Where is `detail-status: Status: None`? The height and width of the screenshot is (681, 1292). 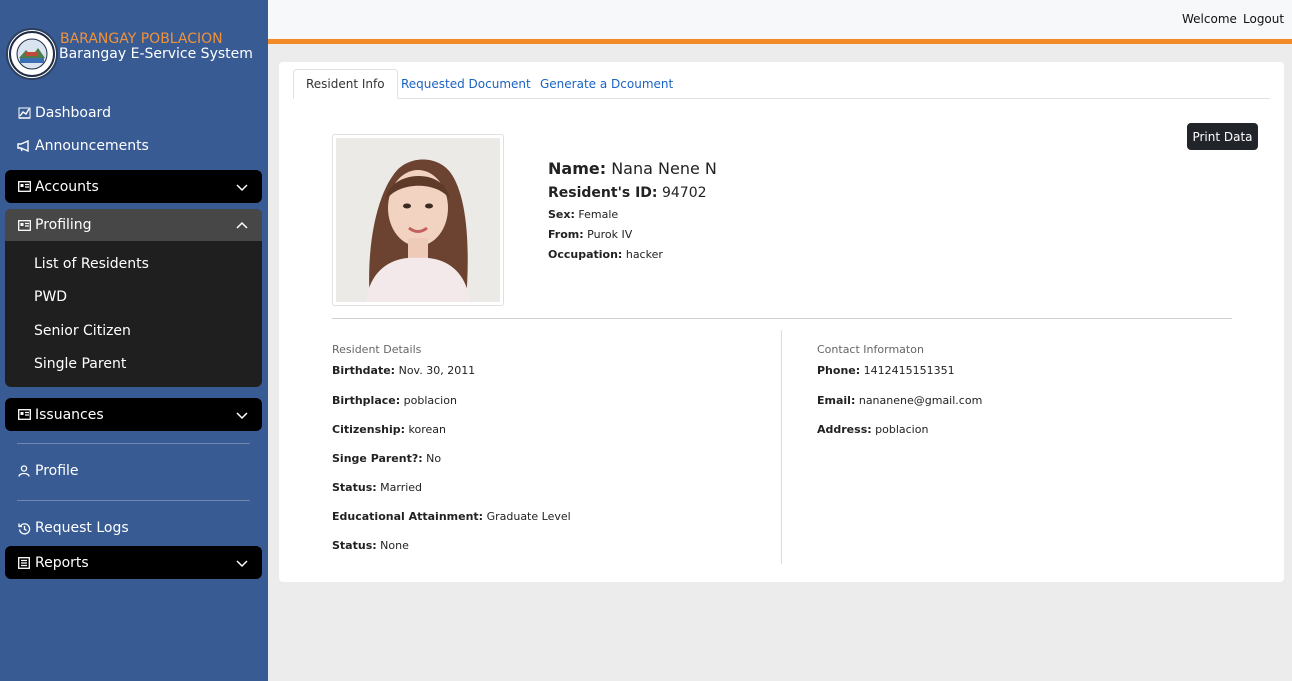
detail-status: Status: None is located at coordinates (370, 545).